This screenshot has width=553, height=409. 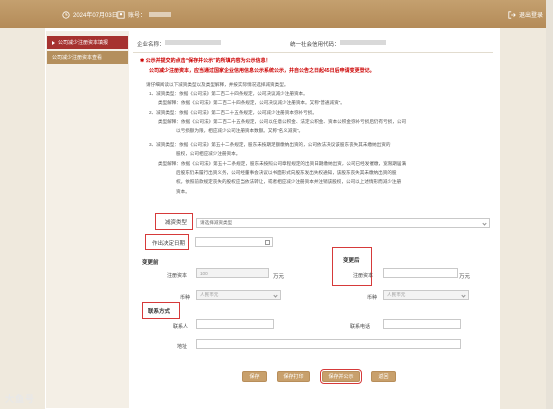 I want to click on save-and-publish-button: 保存并公示, so click(x=341, y=376).